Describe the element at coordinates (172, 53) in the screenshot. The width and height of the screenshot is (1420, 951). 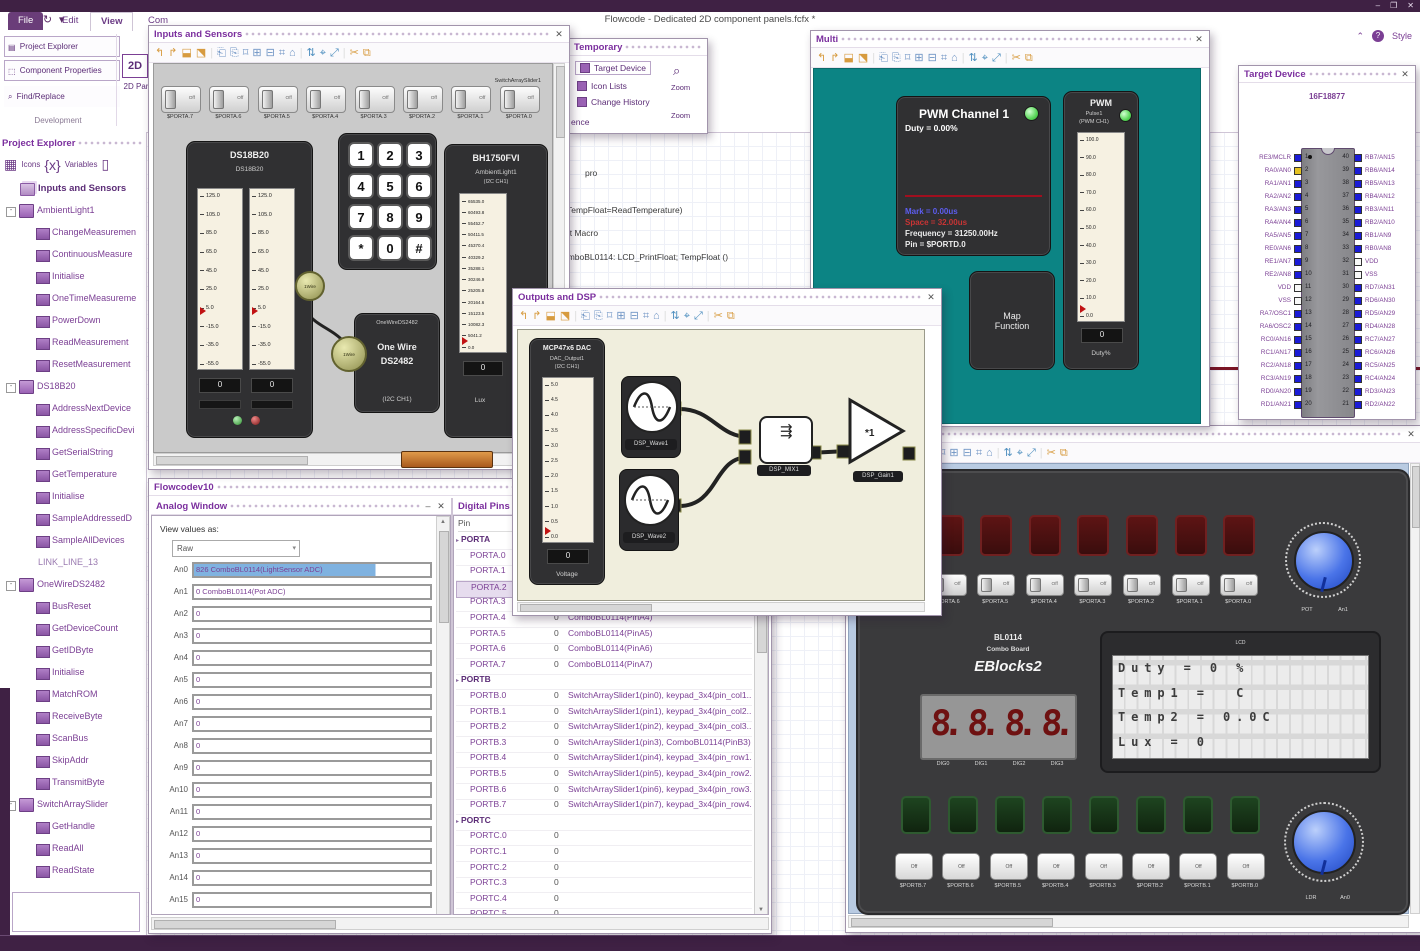
I see `toolbar-icon: ↱` at that location.